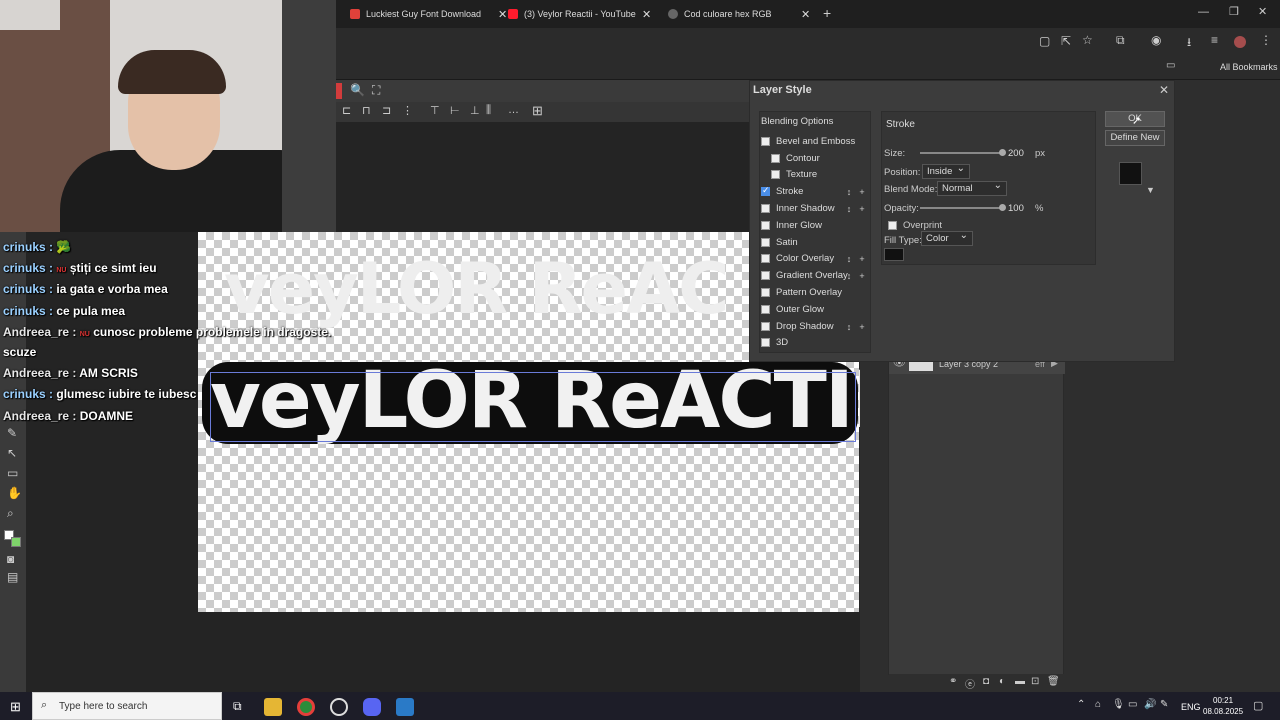 The width and height of the screenshot is (1280, 720). What do you see at coordinates (306, 707) in the screenshot?
I see `chrome-icon` at bounding box center [306, 707].